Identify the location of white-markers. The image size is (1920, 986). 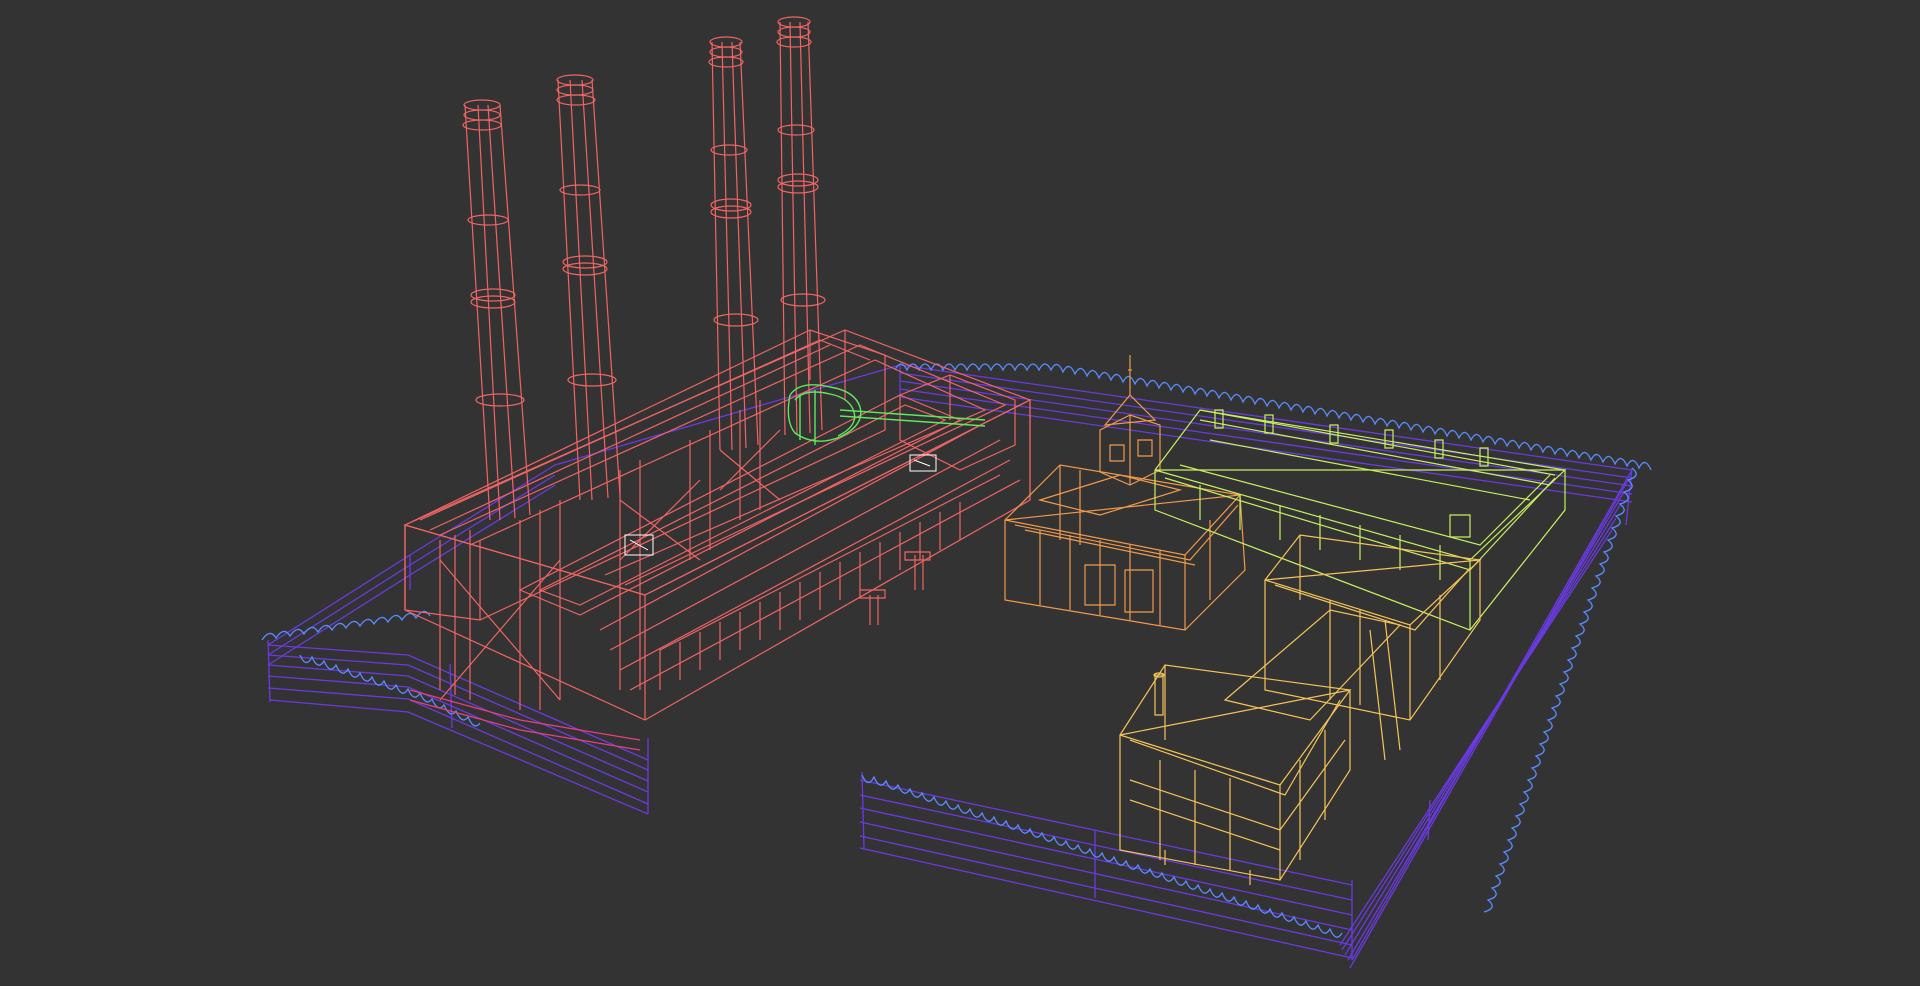
(780, 505).